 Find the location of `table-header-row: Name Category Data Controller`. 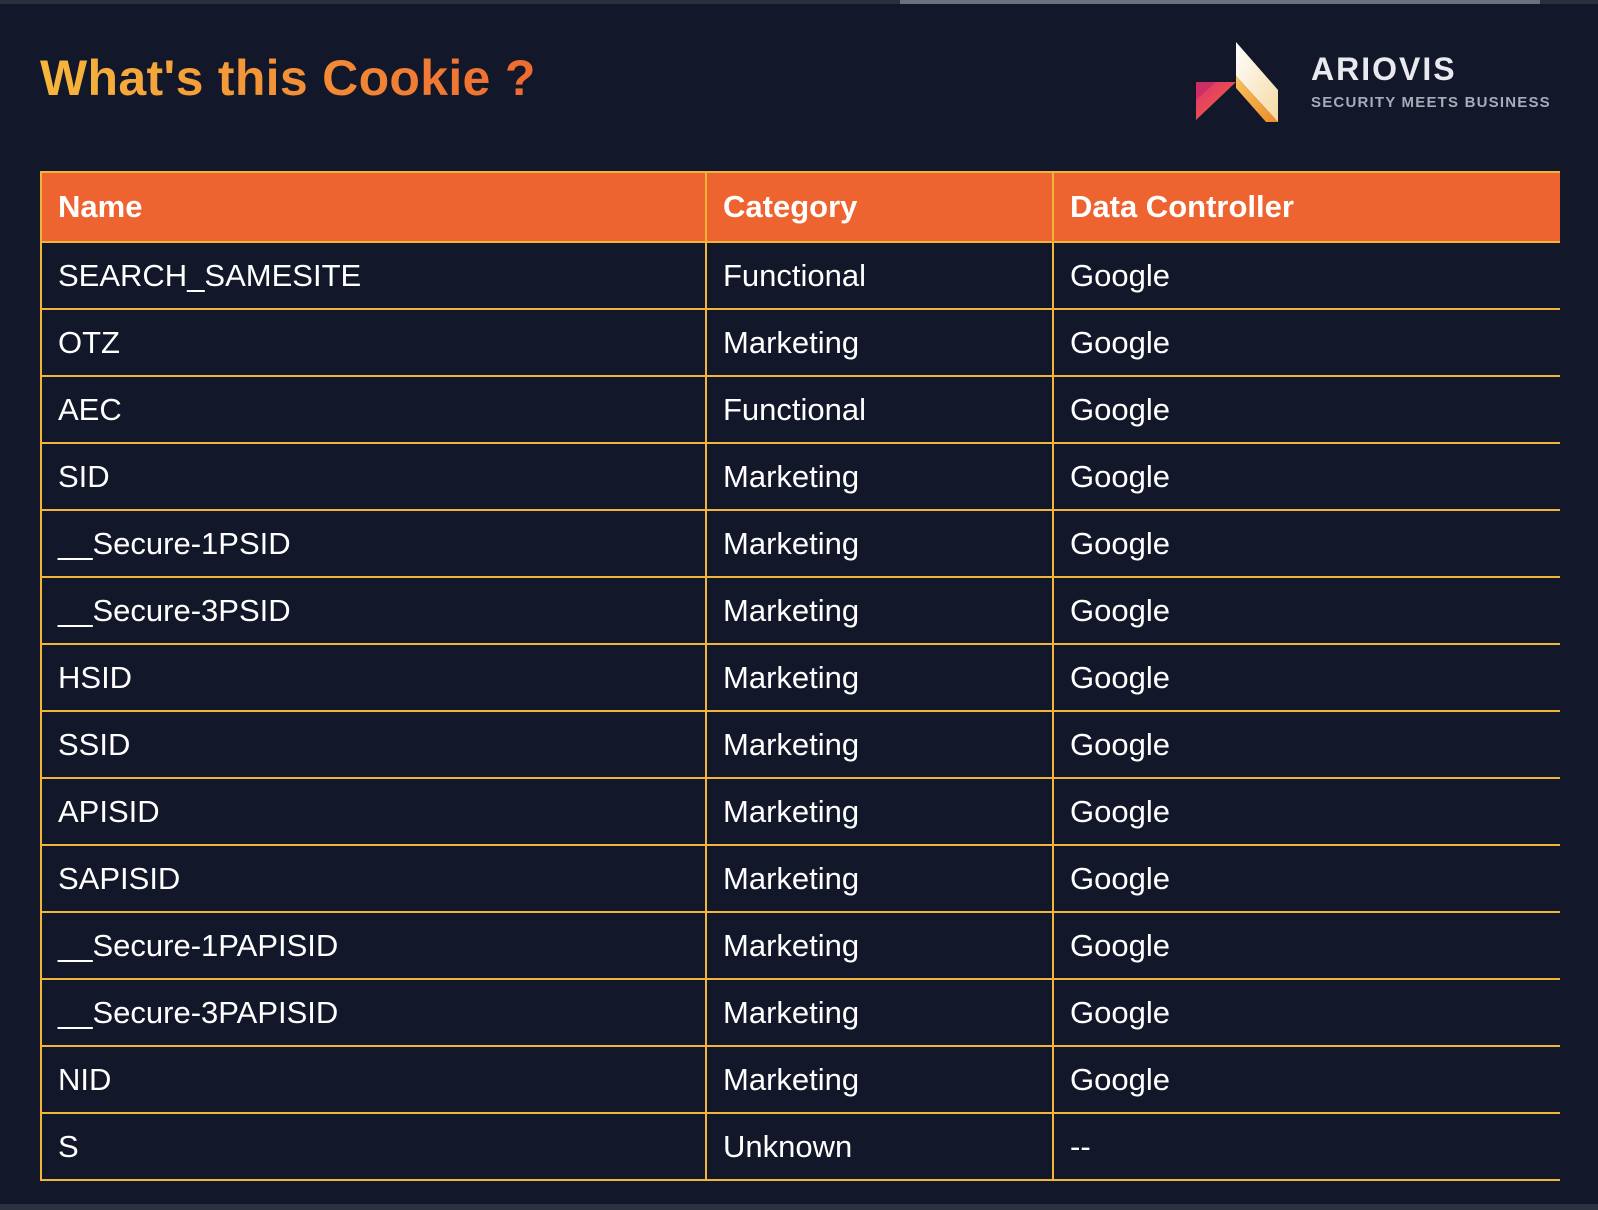

table-header-row: Name Category Data Controller is located at coordinates (800, 207).